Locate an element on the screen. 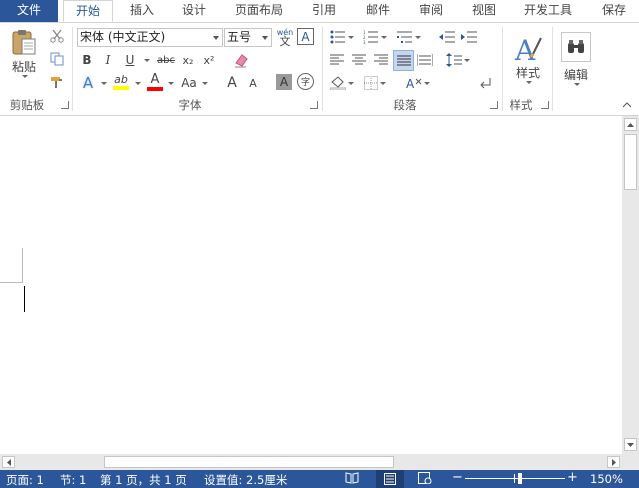  vertical-scrollbar is located at coordinates (630, 285).